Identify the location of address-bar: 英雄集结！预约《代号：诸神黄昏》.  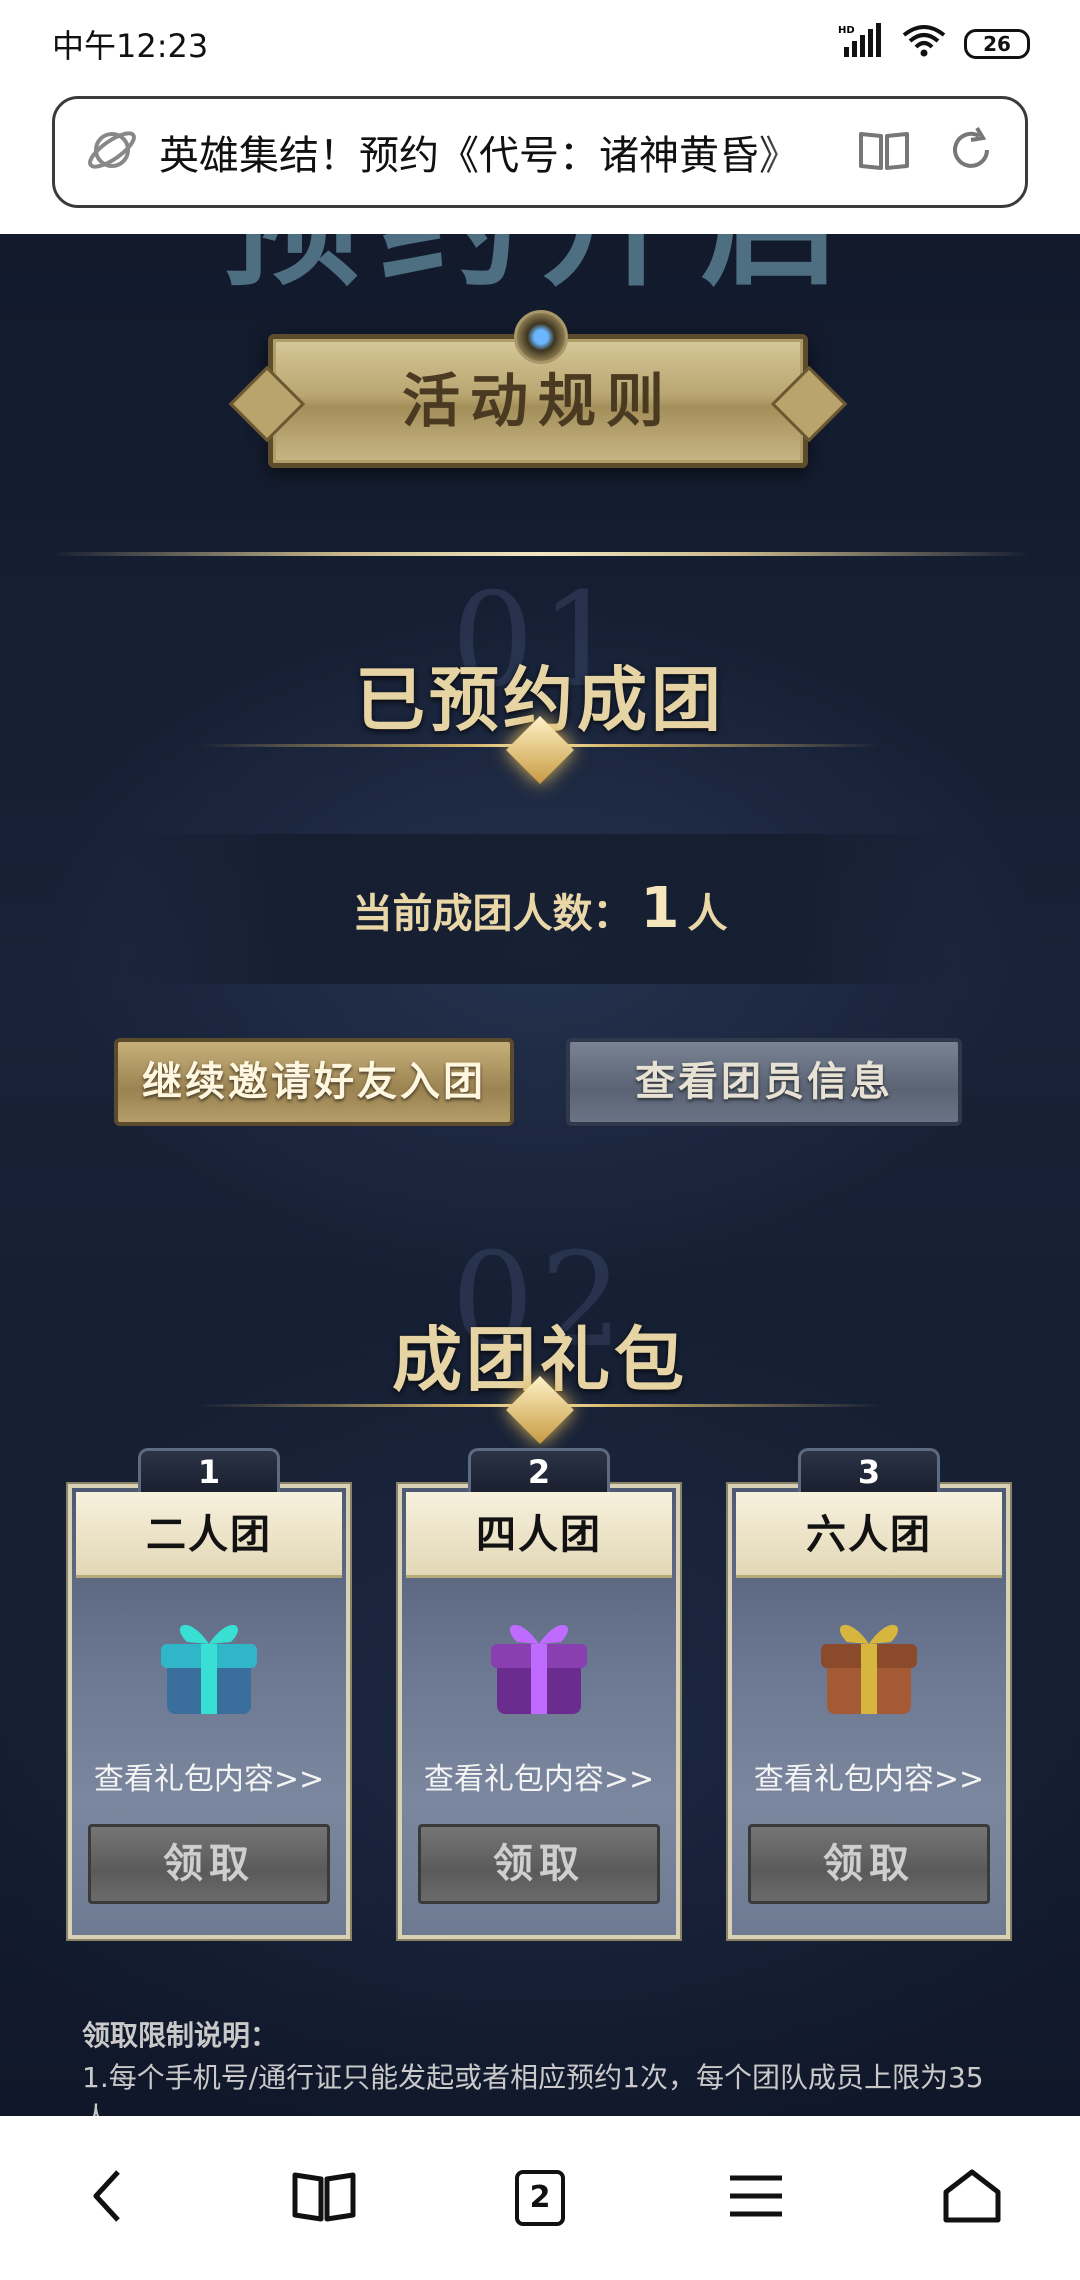
(540, 152).